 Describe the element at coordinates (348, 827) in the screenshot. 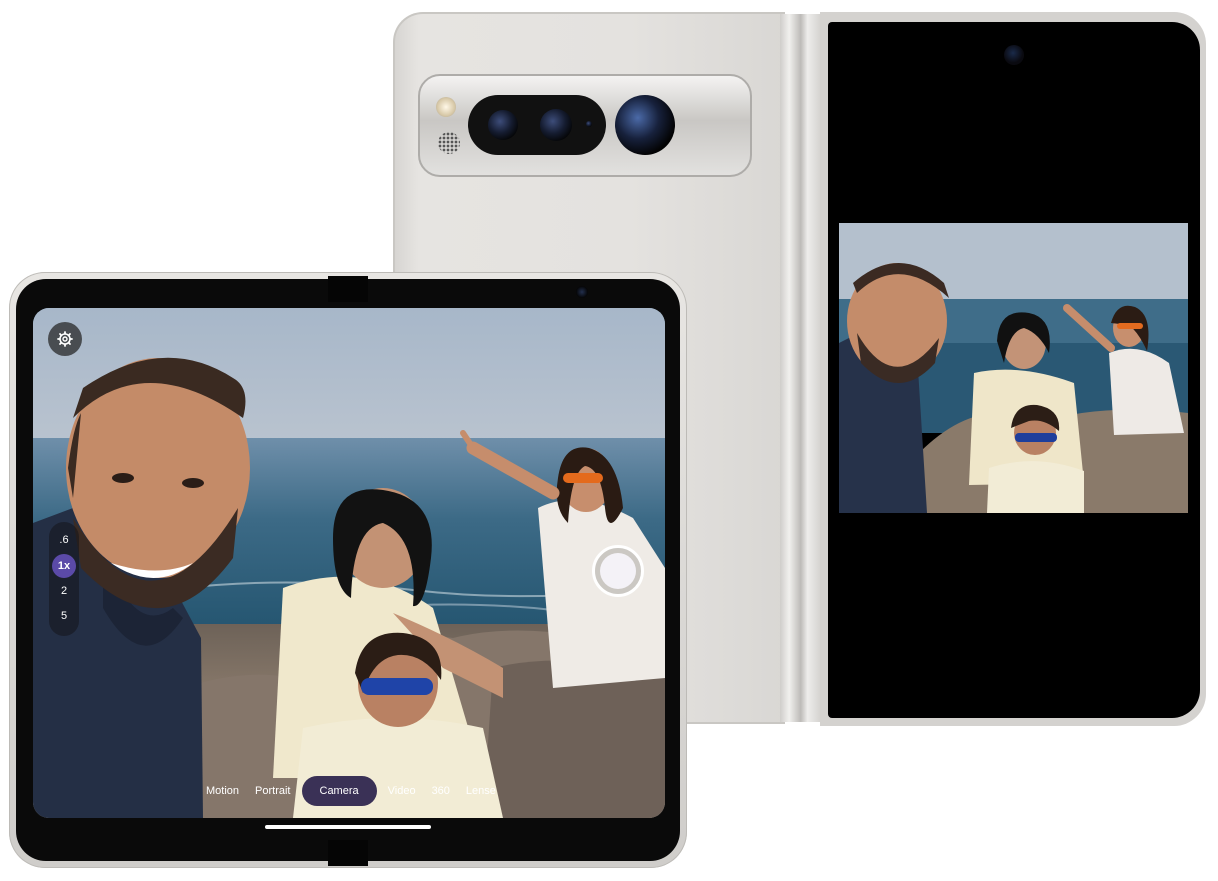

I see `home-indicator` at that location.